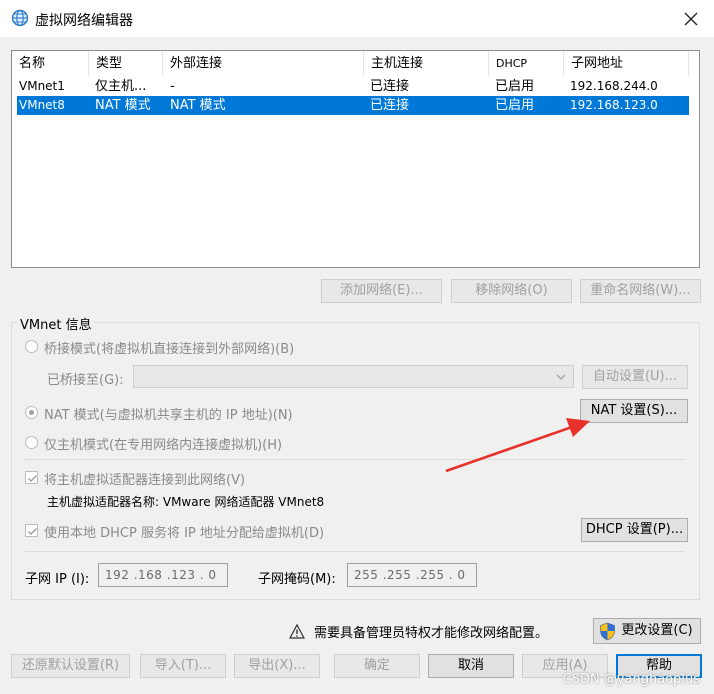  What do you see at coordinates (297, 579) in the screenshot?
I see `subnet-mask-label: 子网掩码(M):` at bounding box center [297, 579].